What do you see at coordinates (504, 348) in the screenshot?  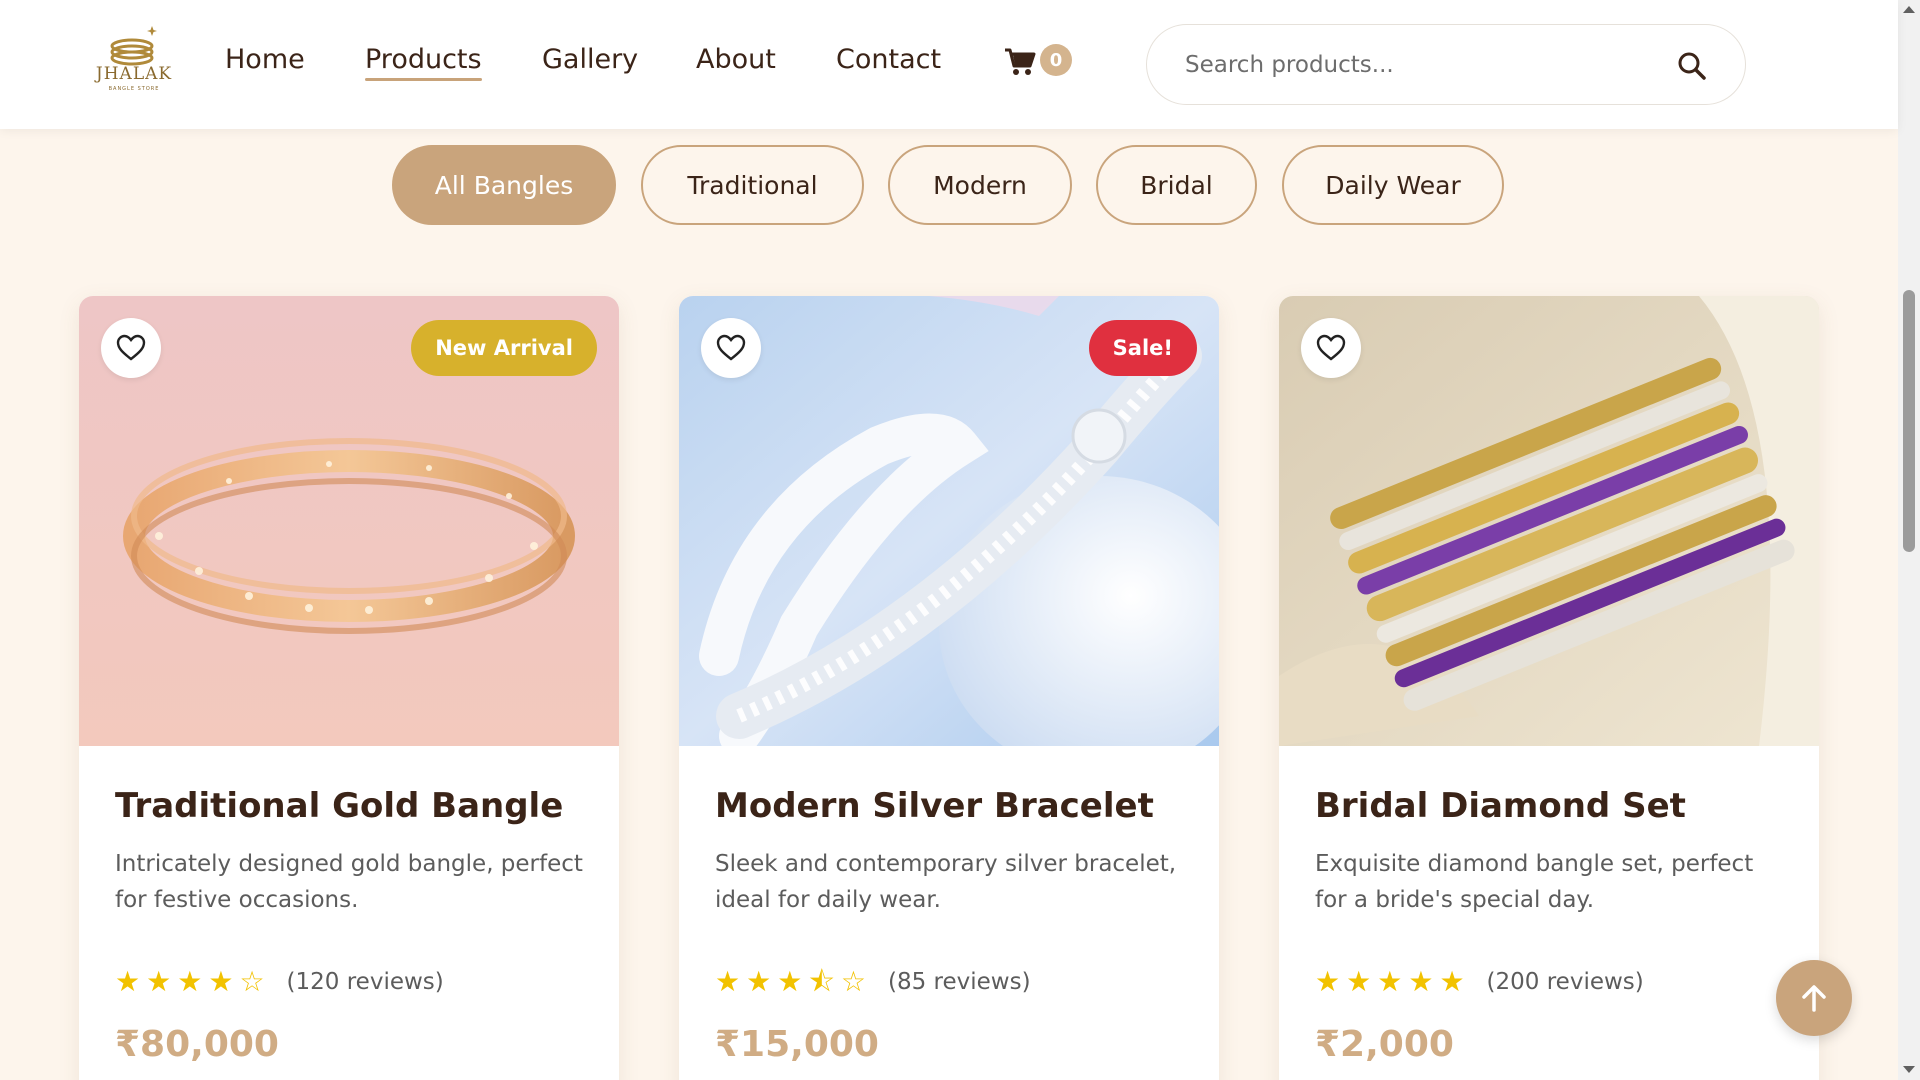 I see `new-arrival-badge: New Arrival` at bounding box center [504, 348].